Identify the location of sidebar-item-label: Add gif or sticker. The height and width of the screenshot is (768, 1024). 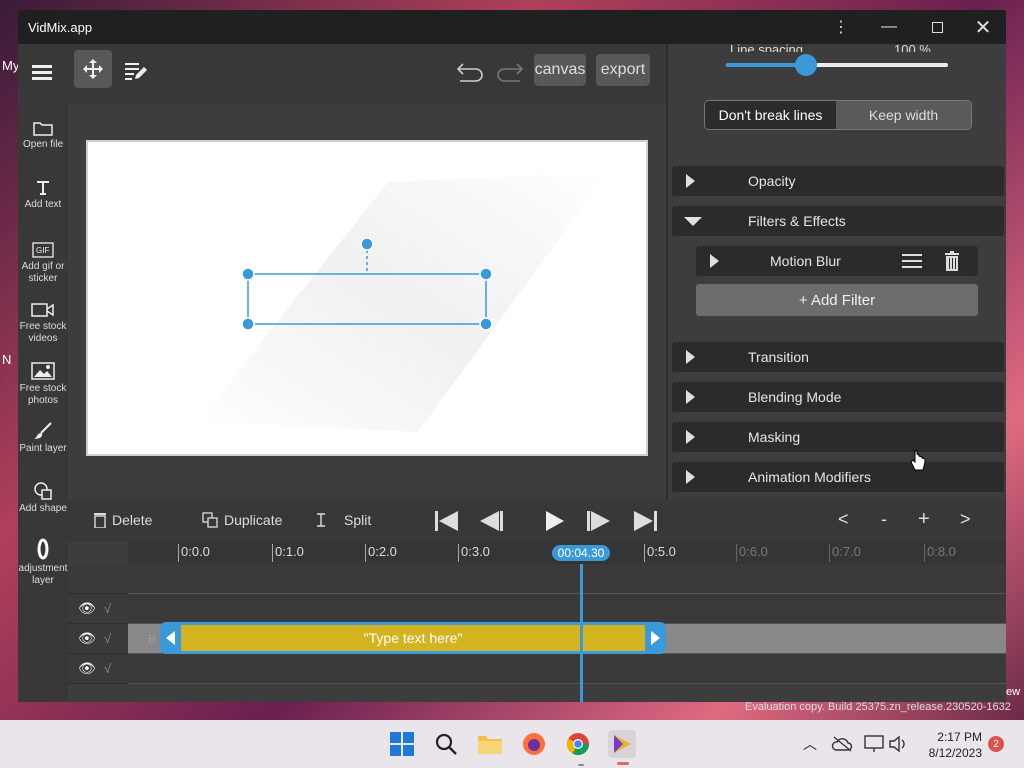
(43, 272).